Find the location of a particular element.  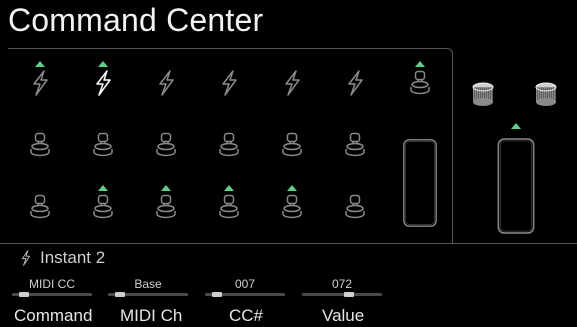

status-row: Instant 2 is located at coordinates (61, 258).